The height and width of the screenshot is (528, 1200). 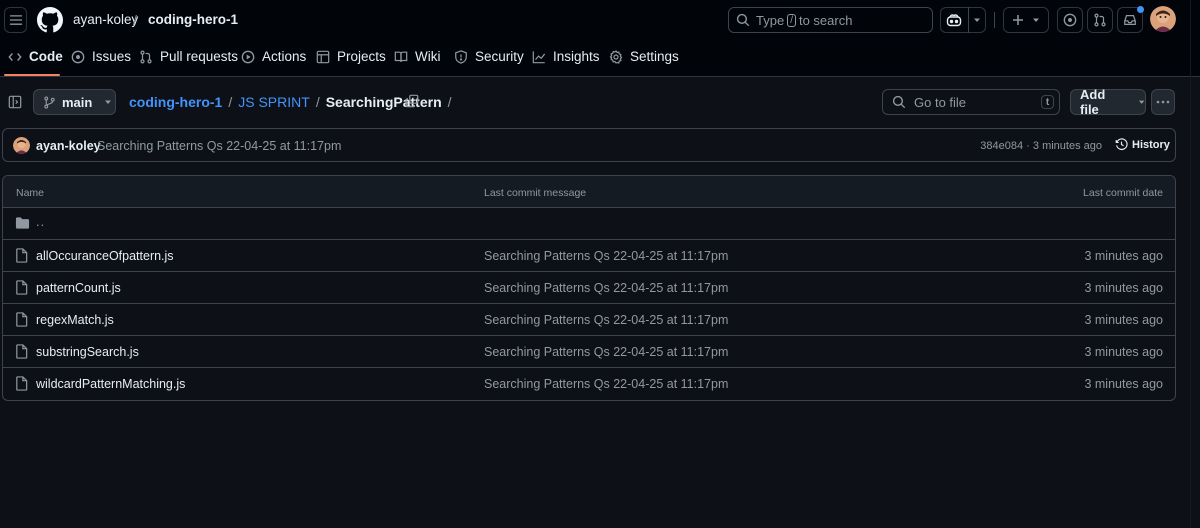 I want to click on copilot-button, so click(x=963, y=20).